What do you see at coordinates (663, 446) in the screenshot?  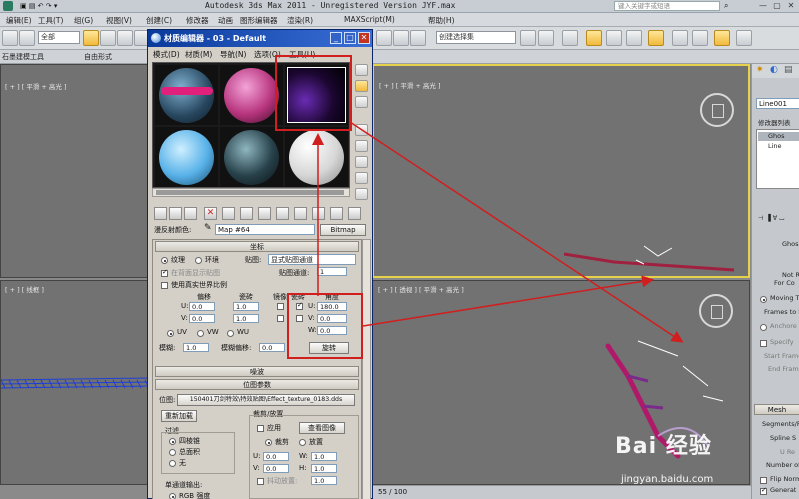 I see `baidu-logo: Bai 经验` at bounding box center [663, 446].